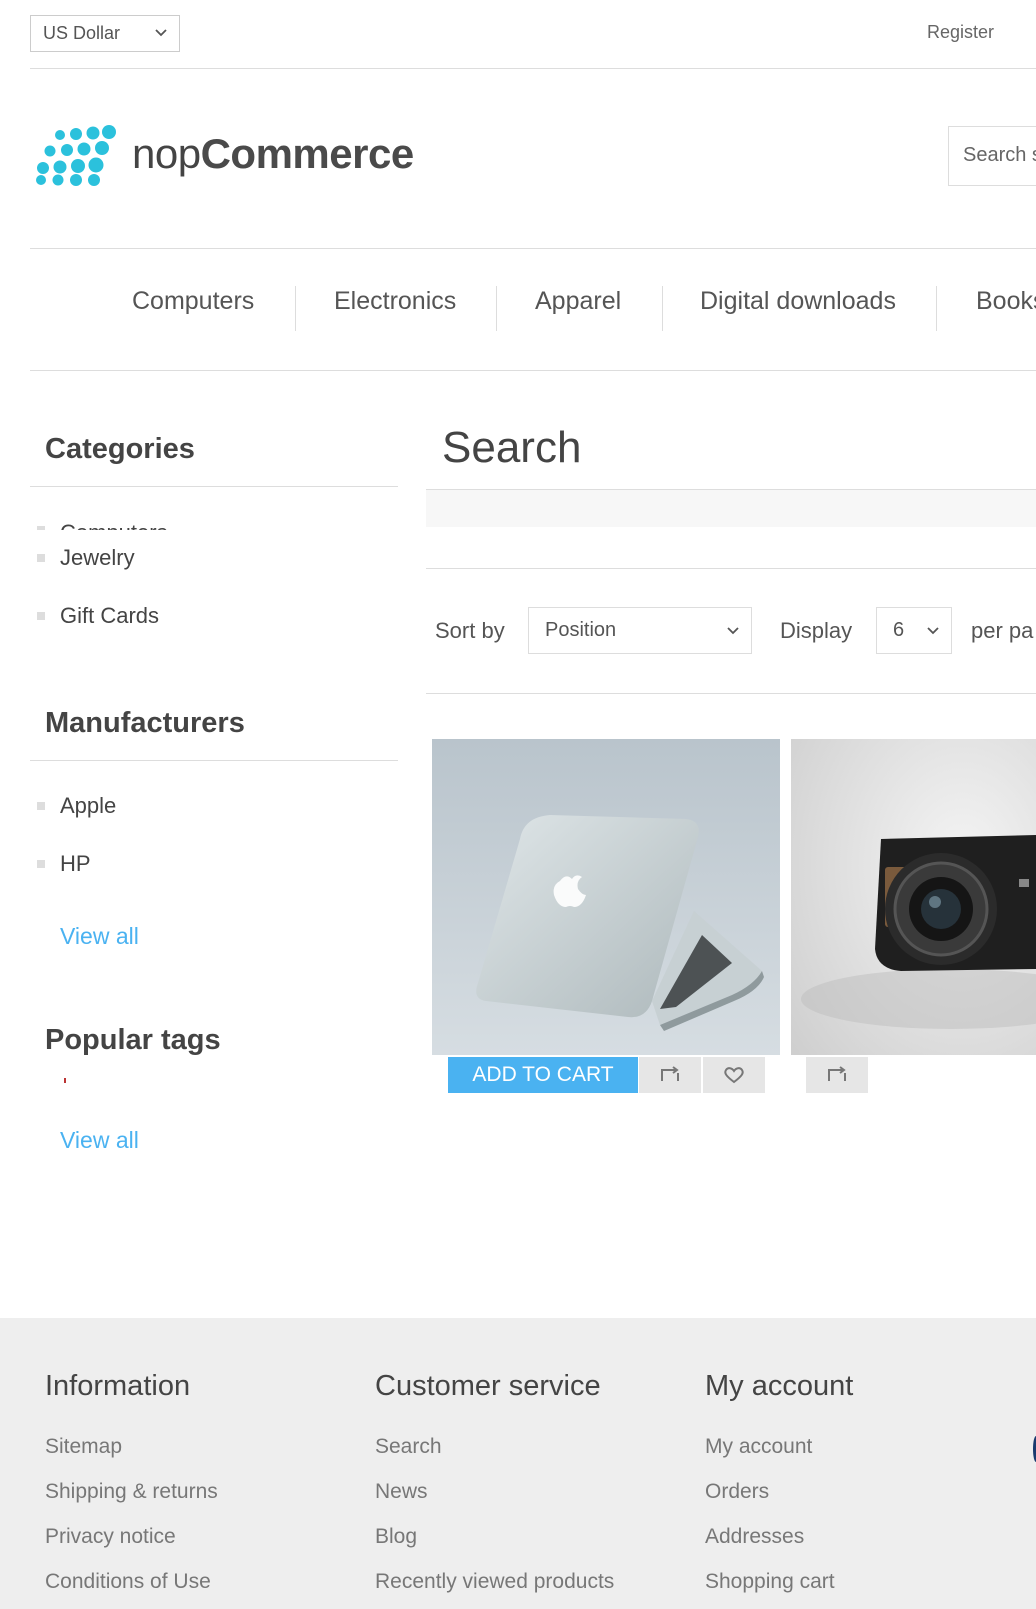  I want to click on product-image-laptop, so click(606, 897).